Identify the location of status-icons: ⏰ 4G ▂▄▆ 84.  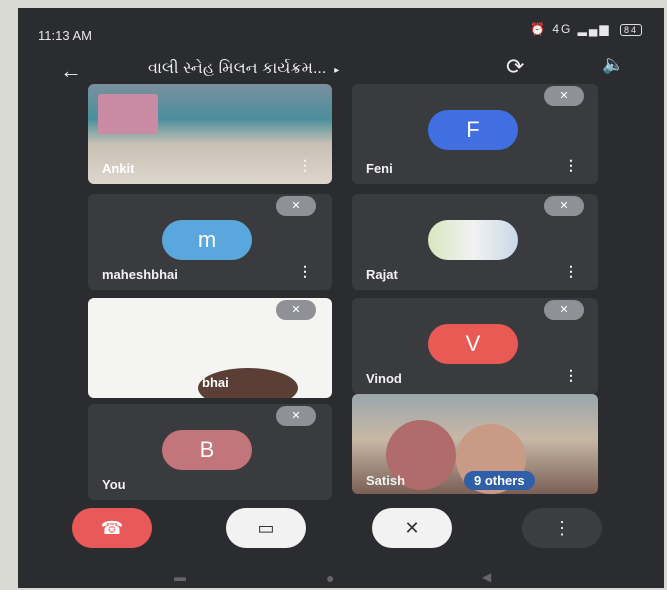
(586, 29).